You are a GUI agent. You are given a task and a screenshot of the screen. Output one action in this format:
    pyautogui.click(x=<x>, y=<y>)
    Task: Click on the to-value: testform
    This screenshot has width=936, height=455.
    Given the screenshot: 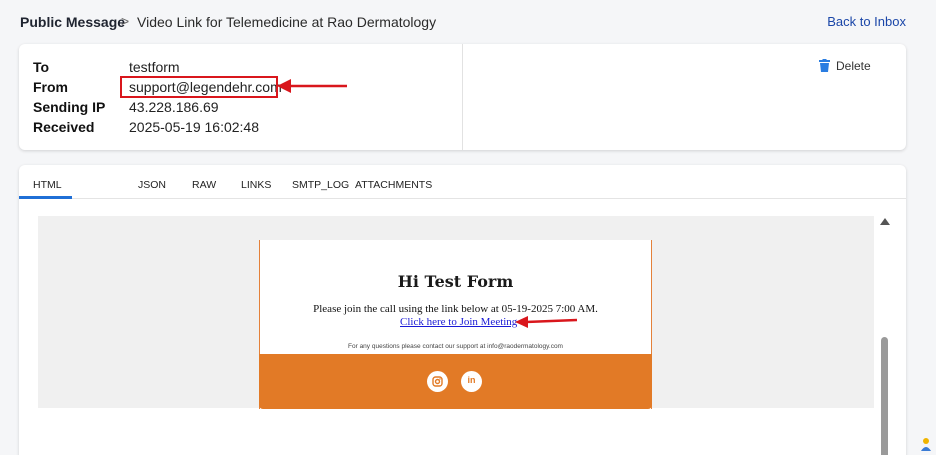 What is the action you would take?
    pyautogui.click(x=154, y=67)
    